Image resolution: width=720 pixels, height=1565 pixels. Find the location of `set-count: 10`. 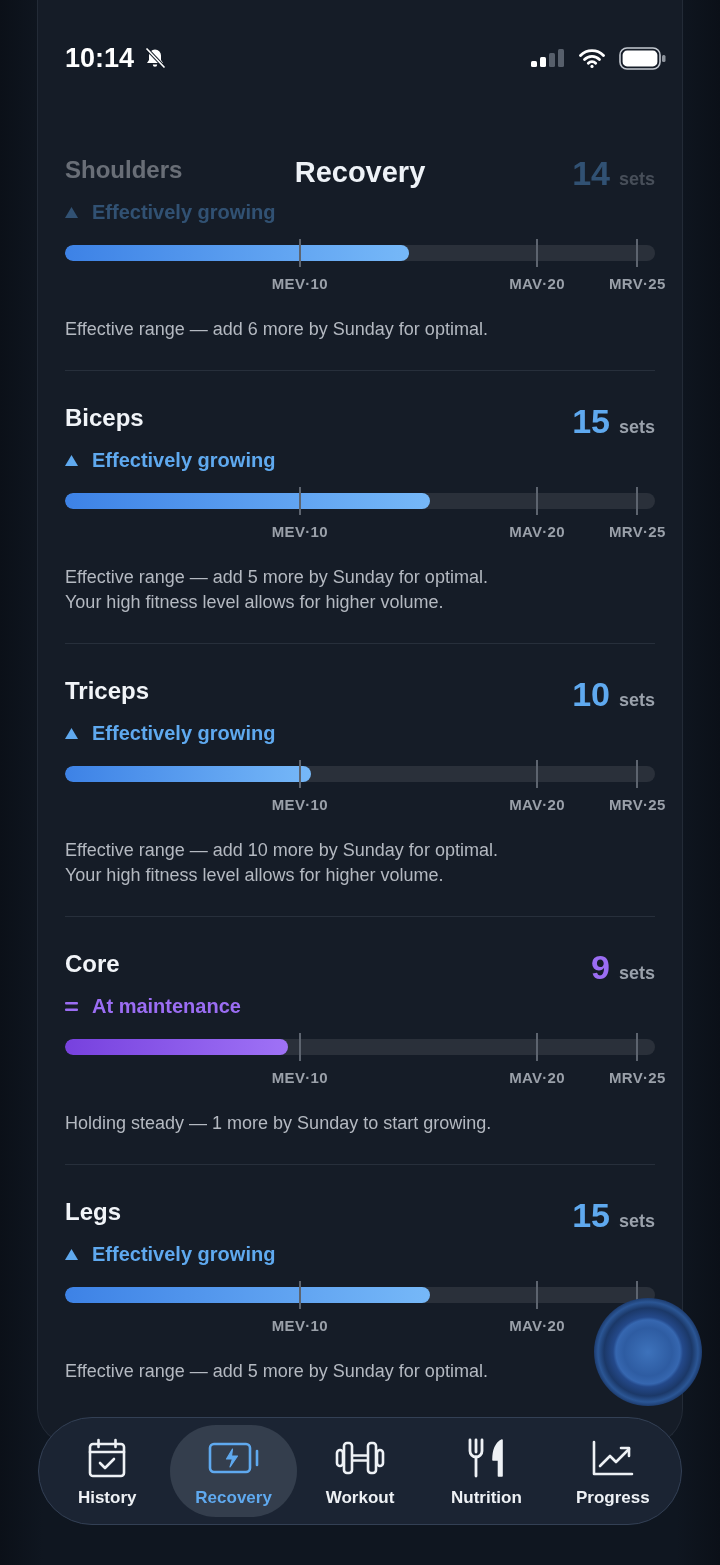

set-count: 10 is located at coordinates (591, 694).